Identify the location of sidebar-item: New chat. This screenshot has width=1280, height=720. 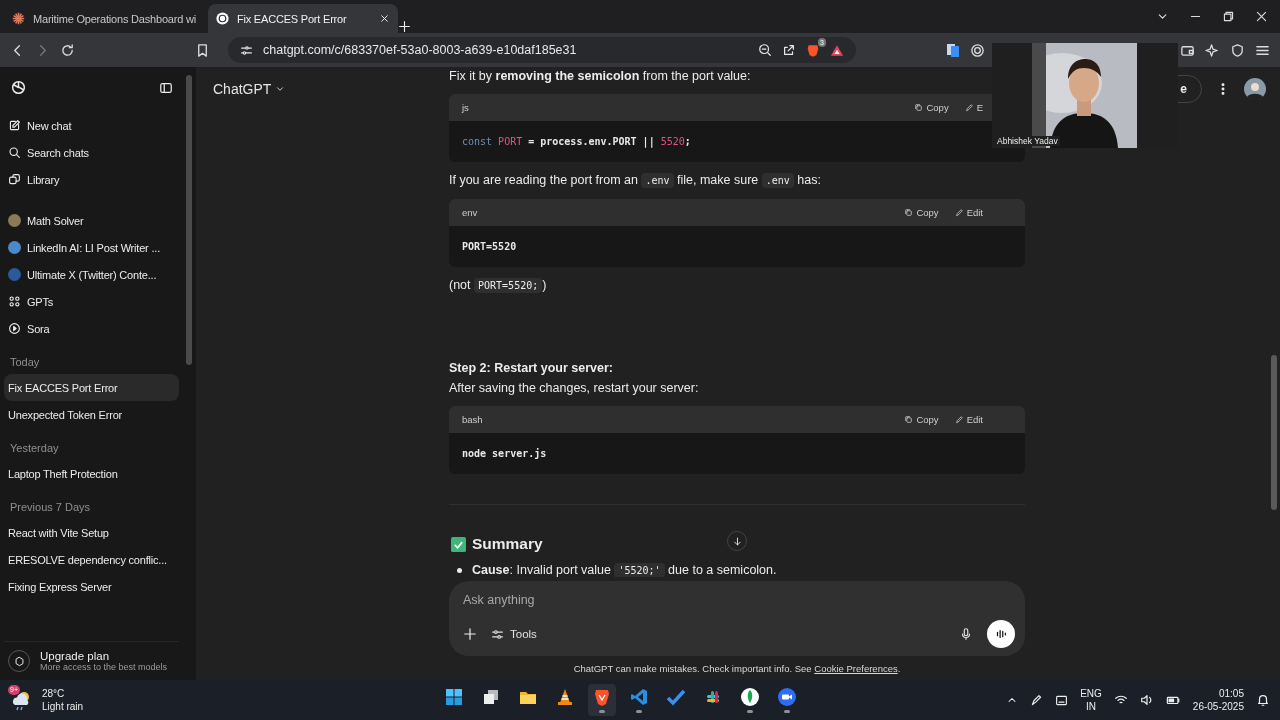
(91, 125).